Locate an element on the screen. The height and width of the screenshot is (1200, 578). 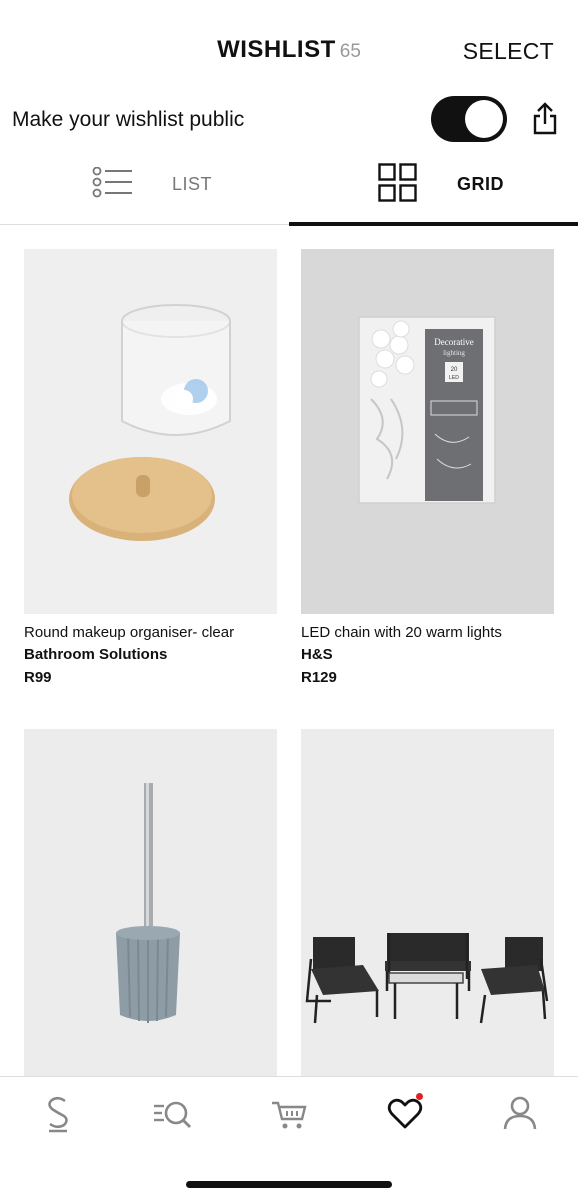
product-name: Round makeup organiser- clear is located at coordinates (150, 632).